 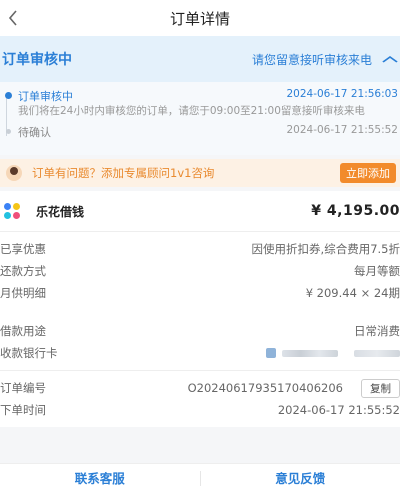 I want to click on order-number-row: 订单编号 O20240617935170406206 复制, so click(x=200, y=388).